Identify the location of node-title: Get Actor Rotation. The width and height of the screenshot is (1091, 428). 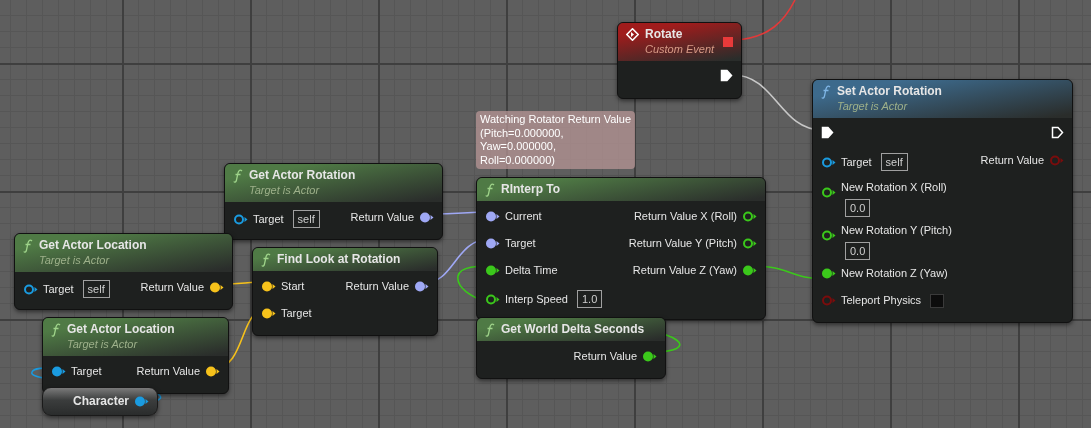
(302, 175).